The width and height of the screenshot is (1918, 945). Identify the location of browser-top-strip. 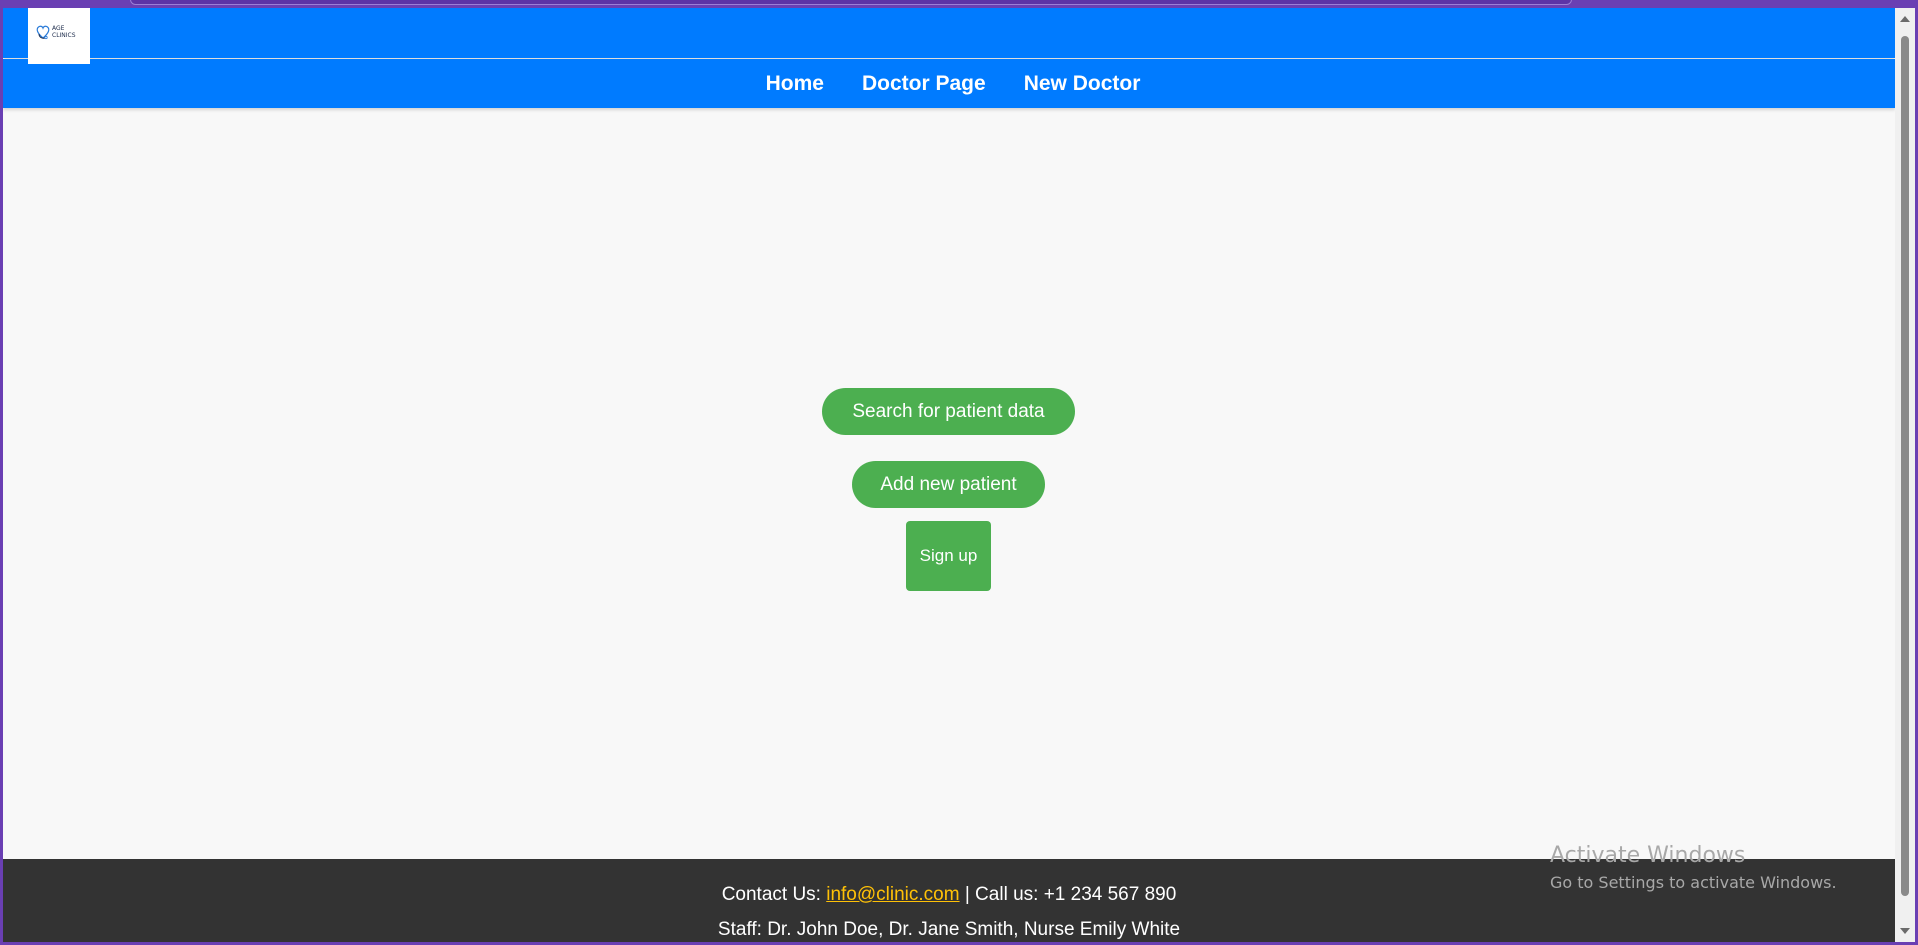
(959, 4).